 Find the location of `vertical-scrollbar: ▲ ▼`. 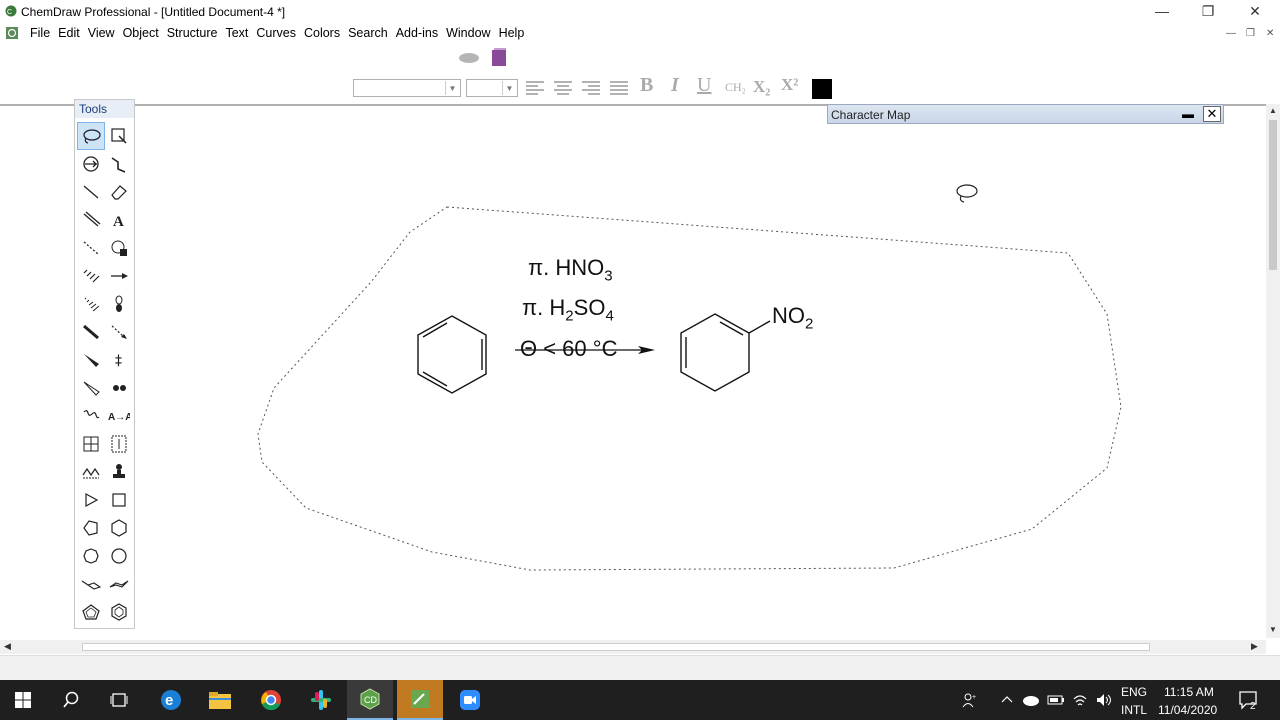

vertical-scrollbar: ▲ ▼ is located at coordinates (1273, 371).